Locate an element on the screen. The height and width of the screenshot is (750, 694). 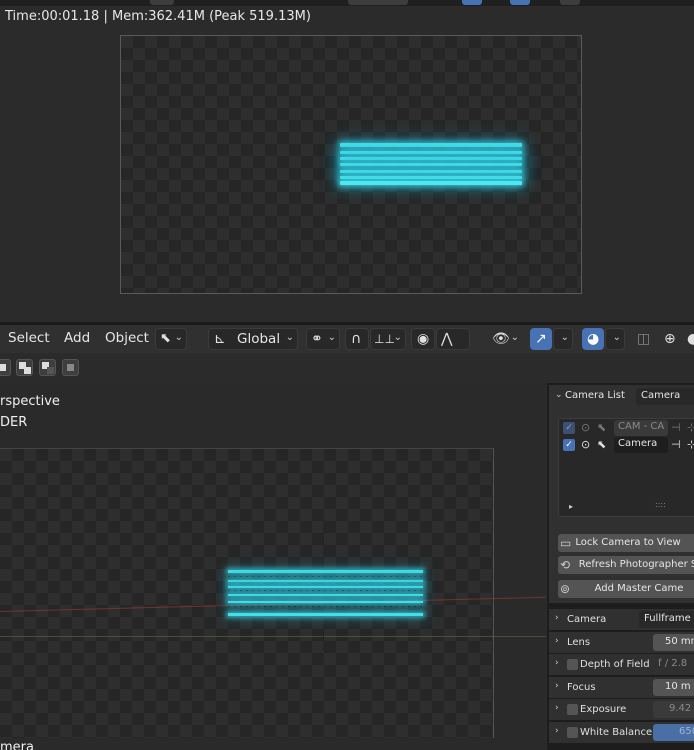
snap-target-dropdown: ⊥⊥ ⌄ is located at coordinates (388, 339).